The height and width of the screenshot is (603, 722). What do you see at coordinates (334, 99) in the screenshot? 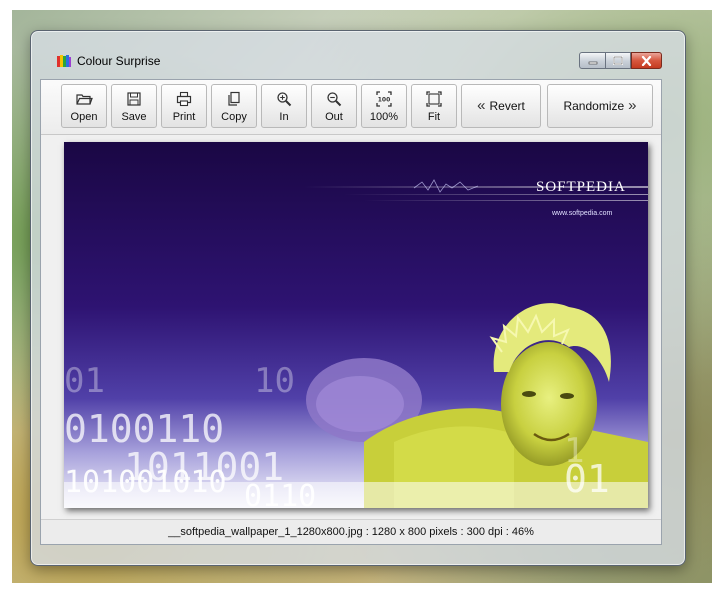
I see `zoom-out-icon` at bounding box center [334, 99].